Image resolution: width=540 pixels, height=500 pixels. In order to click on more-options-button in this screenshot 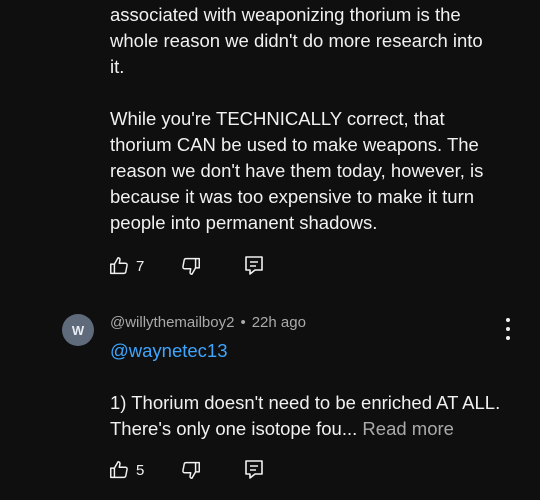, I will do `click(508, 329)`.